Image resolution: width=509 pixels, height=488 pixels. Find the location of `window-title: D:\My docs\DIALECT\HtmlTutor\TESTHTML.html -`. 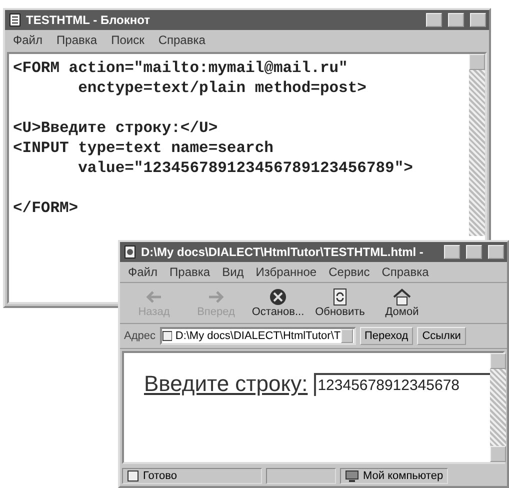

window-title: D:\My docs\DIALECT\HtmlTutor\TESTHTML.html - is located at coordinates (282, 252).